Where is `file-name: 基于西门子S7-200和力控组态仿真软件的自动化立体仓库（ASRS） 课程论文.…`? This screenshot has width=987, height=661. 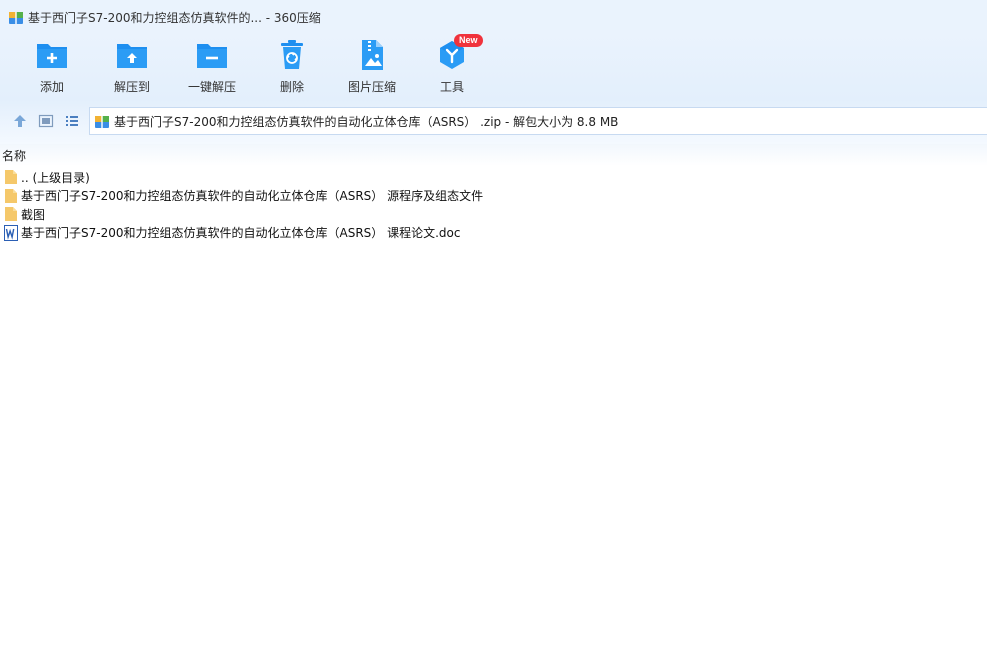
file-name: 基于西门子S7-200和力控组态仿真软件的自动化立体仓库（ASRS） 课程论文.… is located at coordinates (241, 233).